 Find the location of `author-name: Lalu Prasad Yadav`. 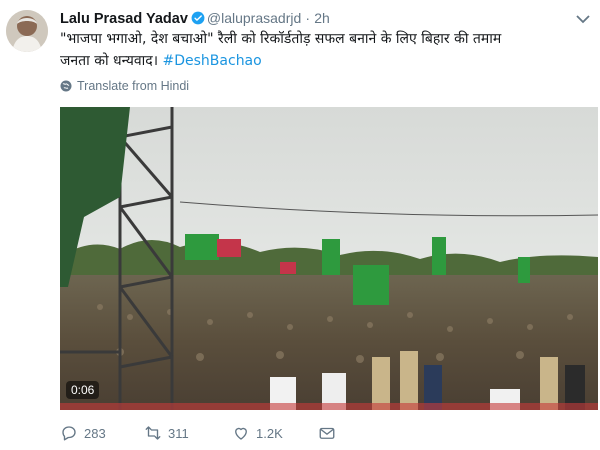

author-name: Lalu Prasad Yadav is located at coordinates (124, 19).